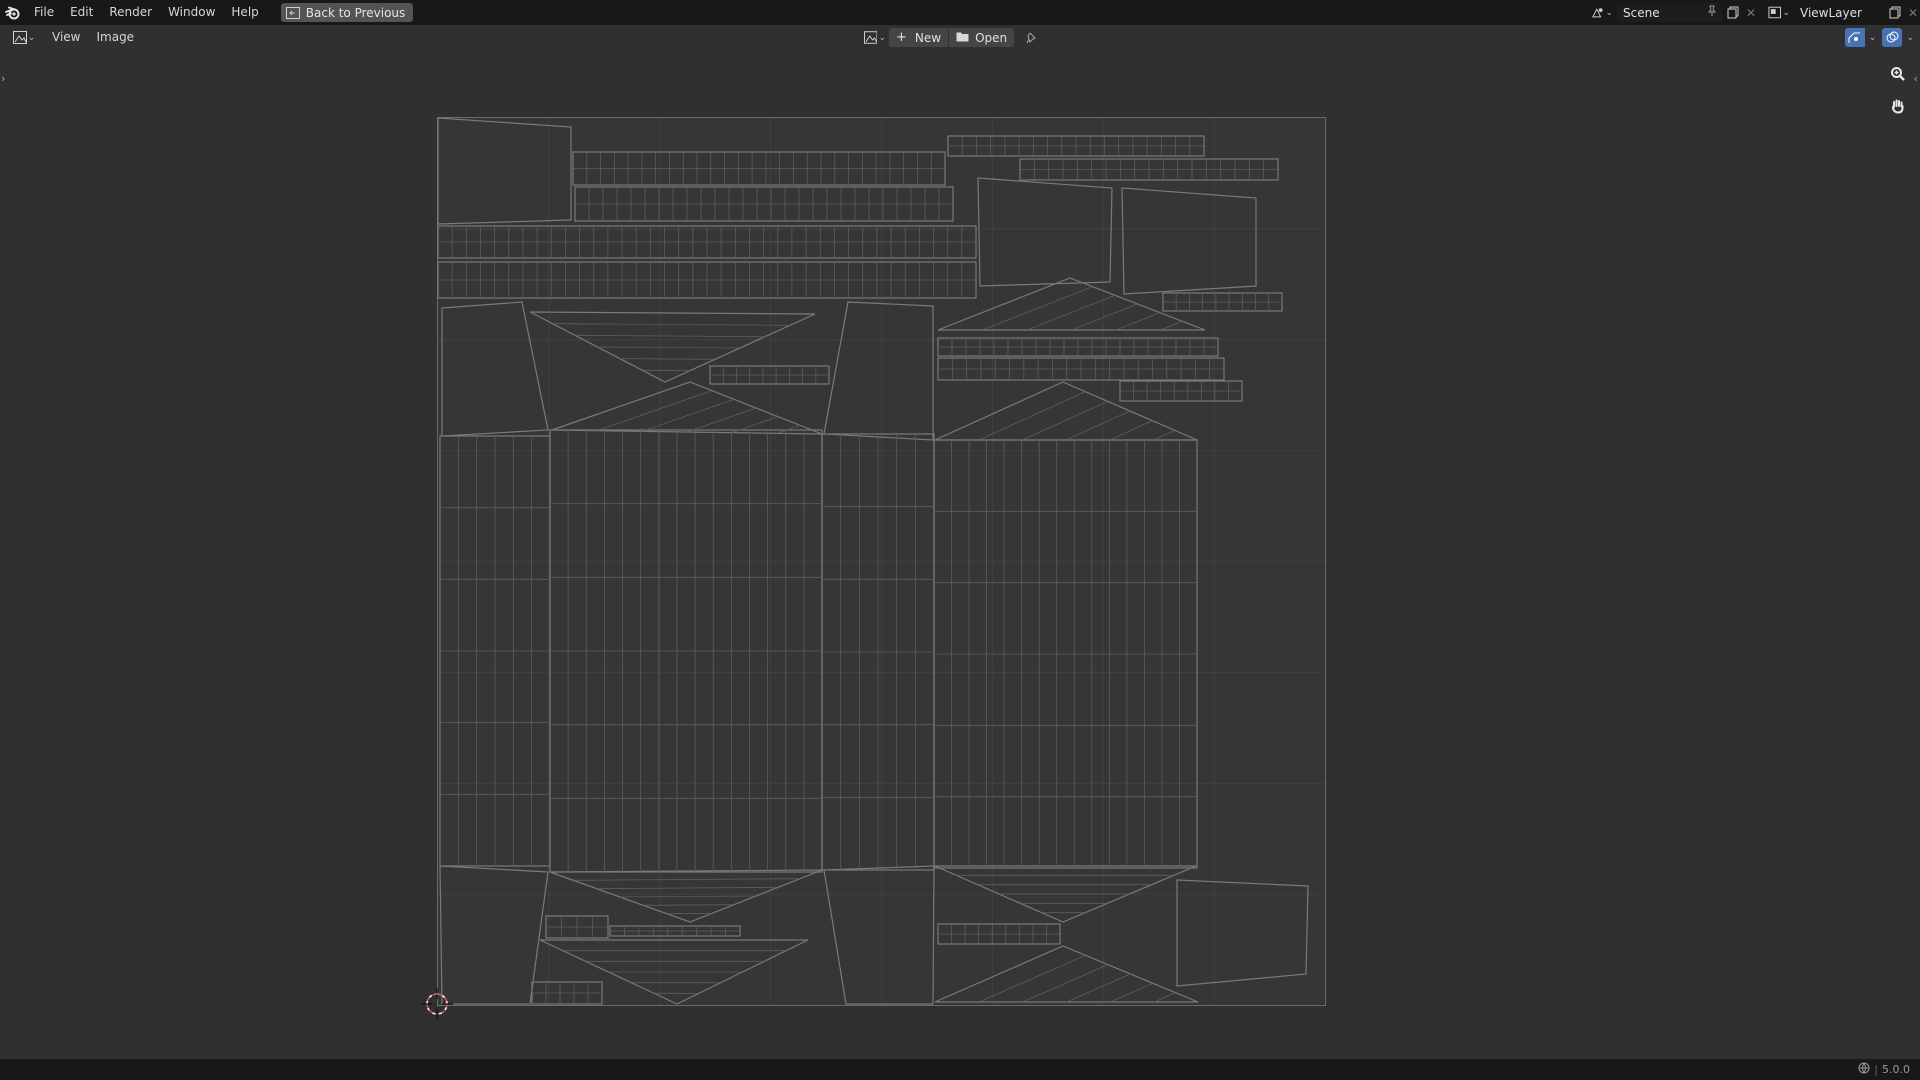 This screenshot has width=1920, height=1080. I want to click on top-right-controls: ⌄ Scene ✕ ⌄ ViewLayer ✕, so click(1755, 12).